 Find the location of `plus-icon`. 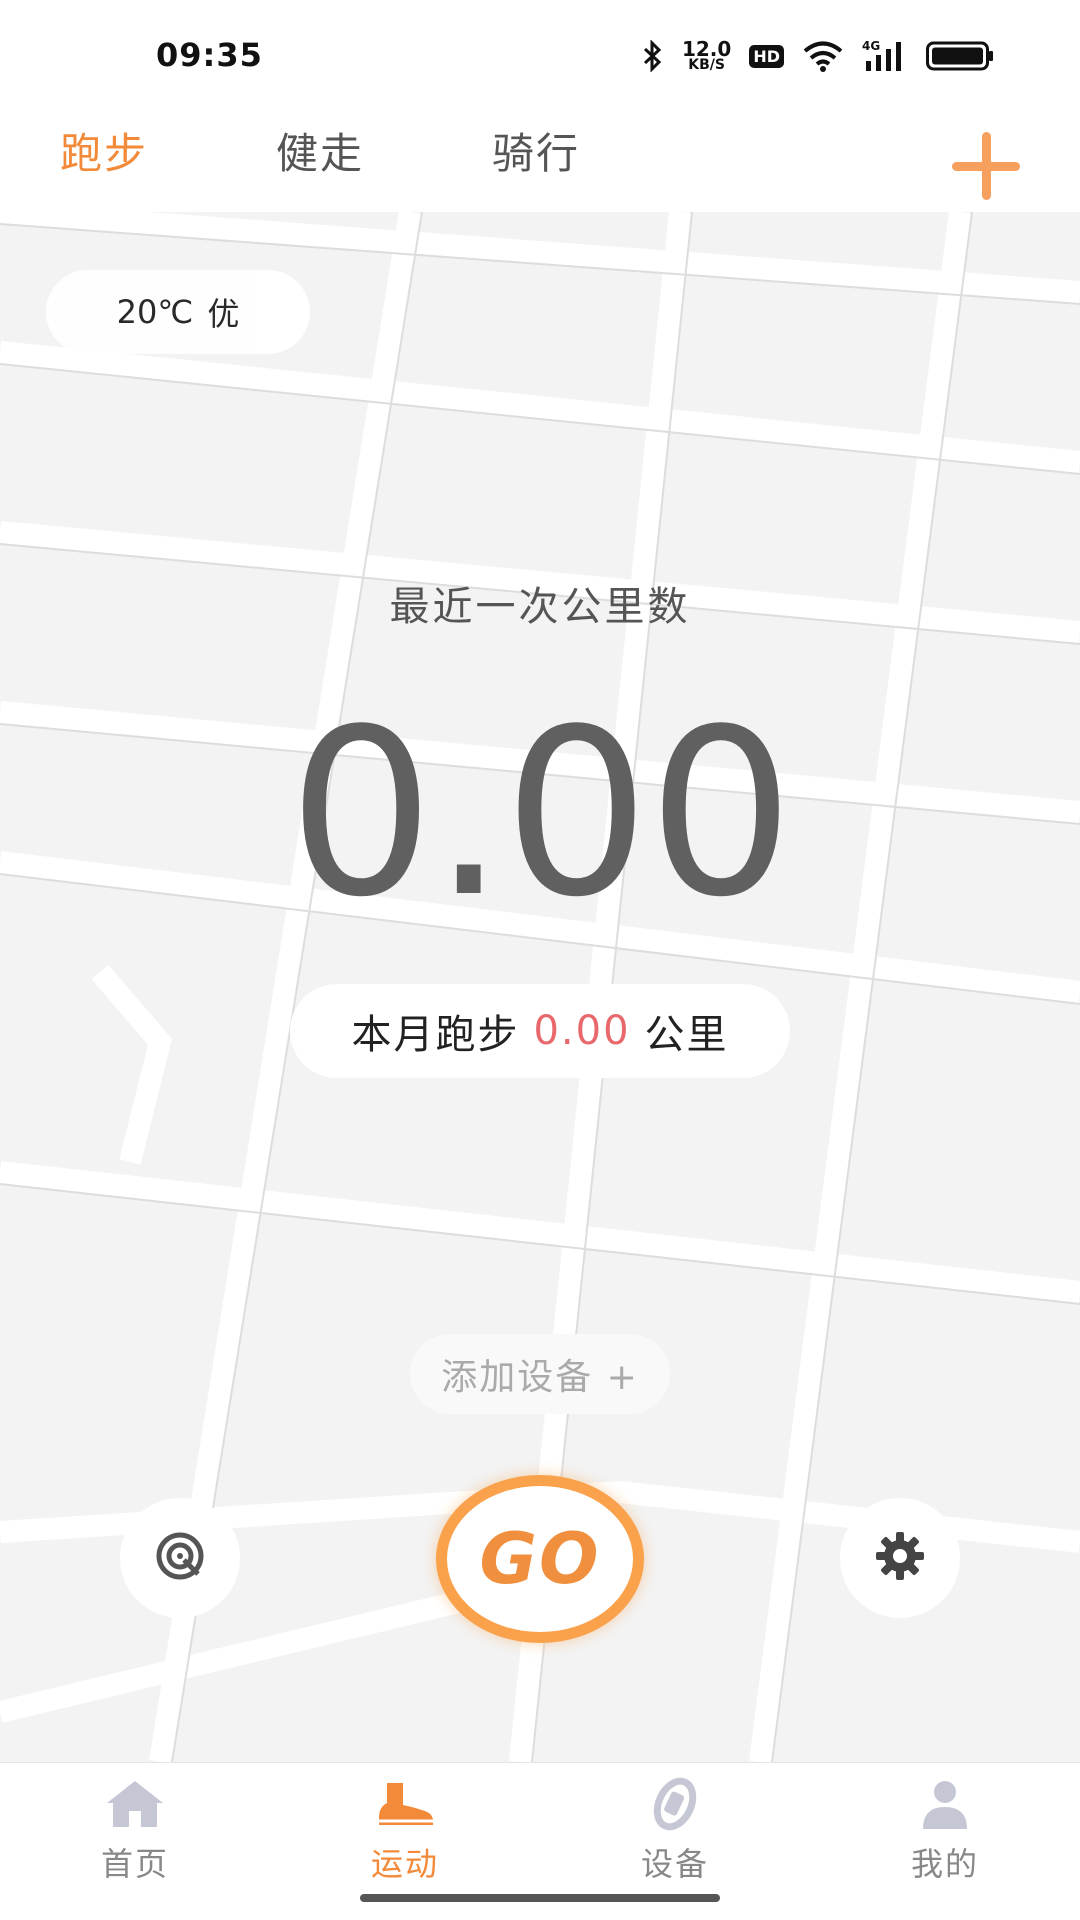

plus-icon is located at coordinates (986, 166).